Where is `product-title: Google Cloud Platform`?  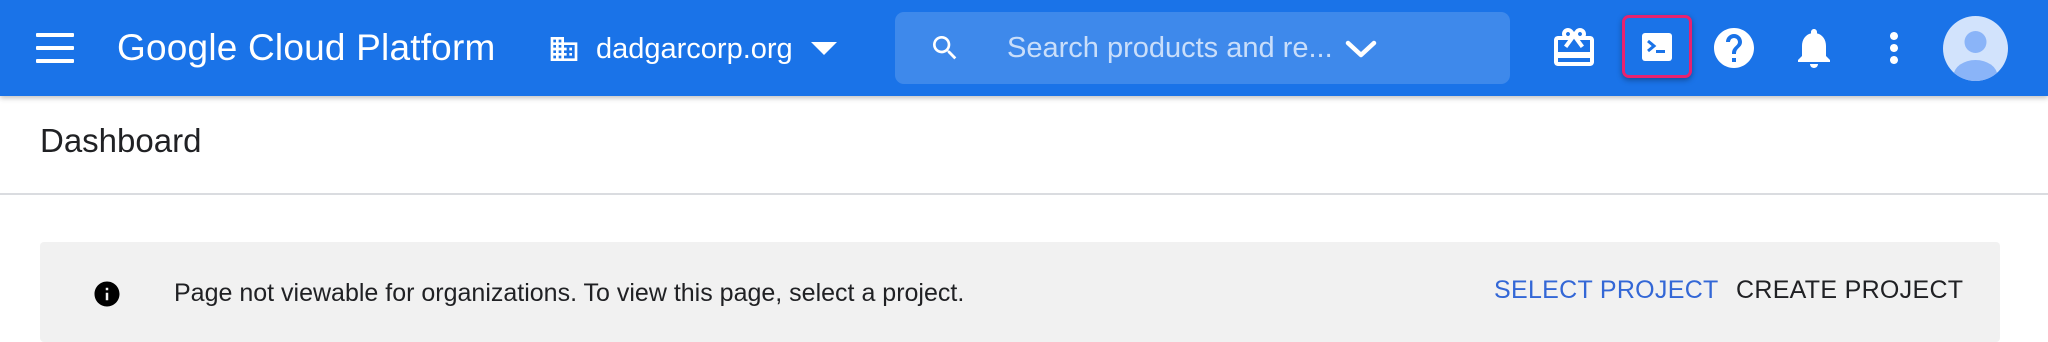
product-title: Google Cloud Platform is located at coordinates (306, 48).